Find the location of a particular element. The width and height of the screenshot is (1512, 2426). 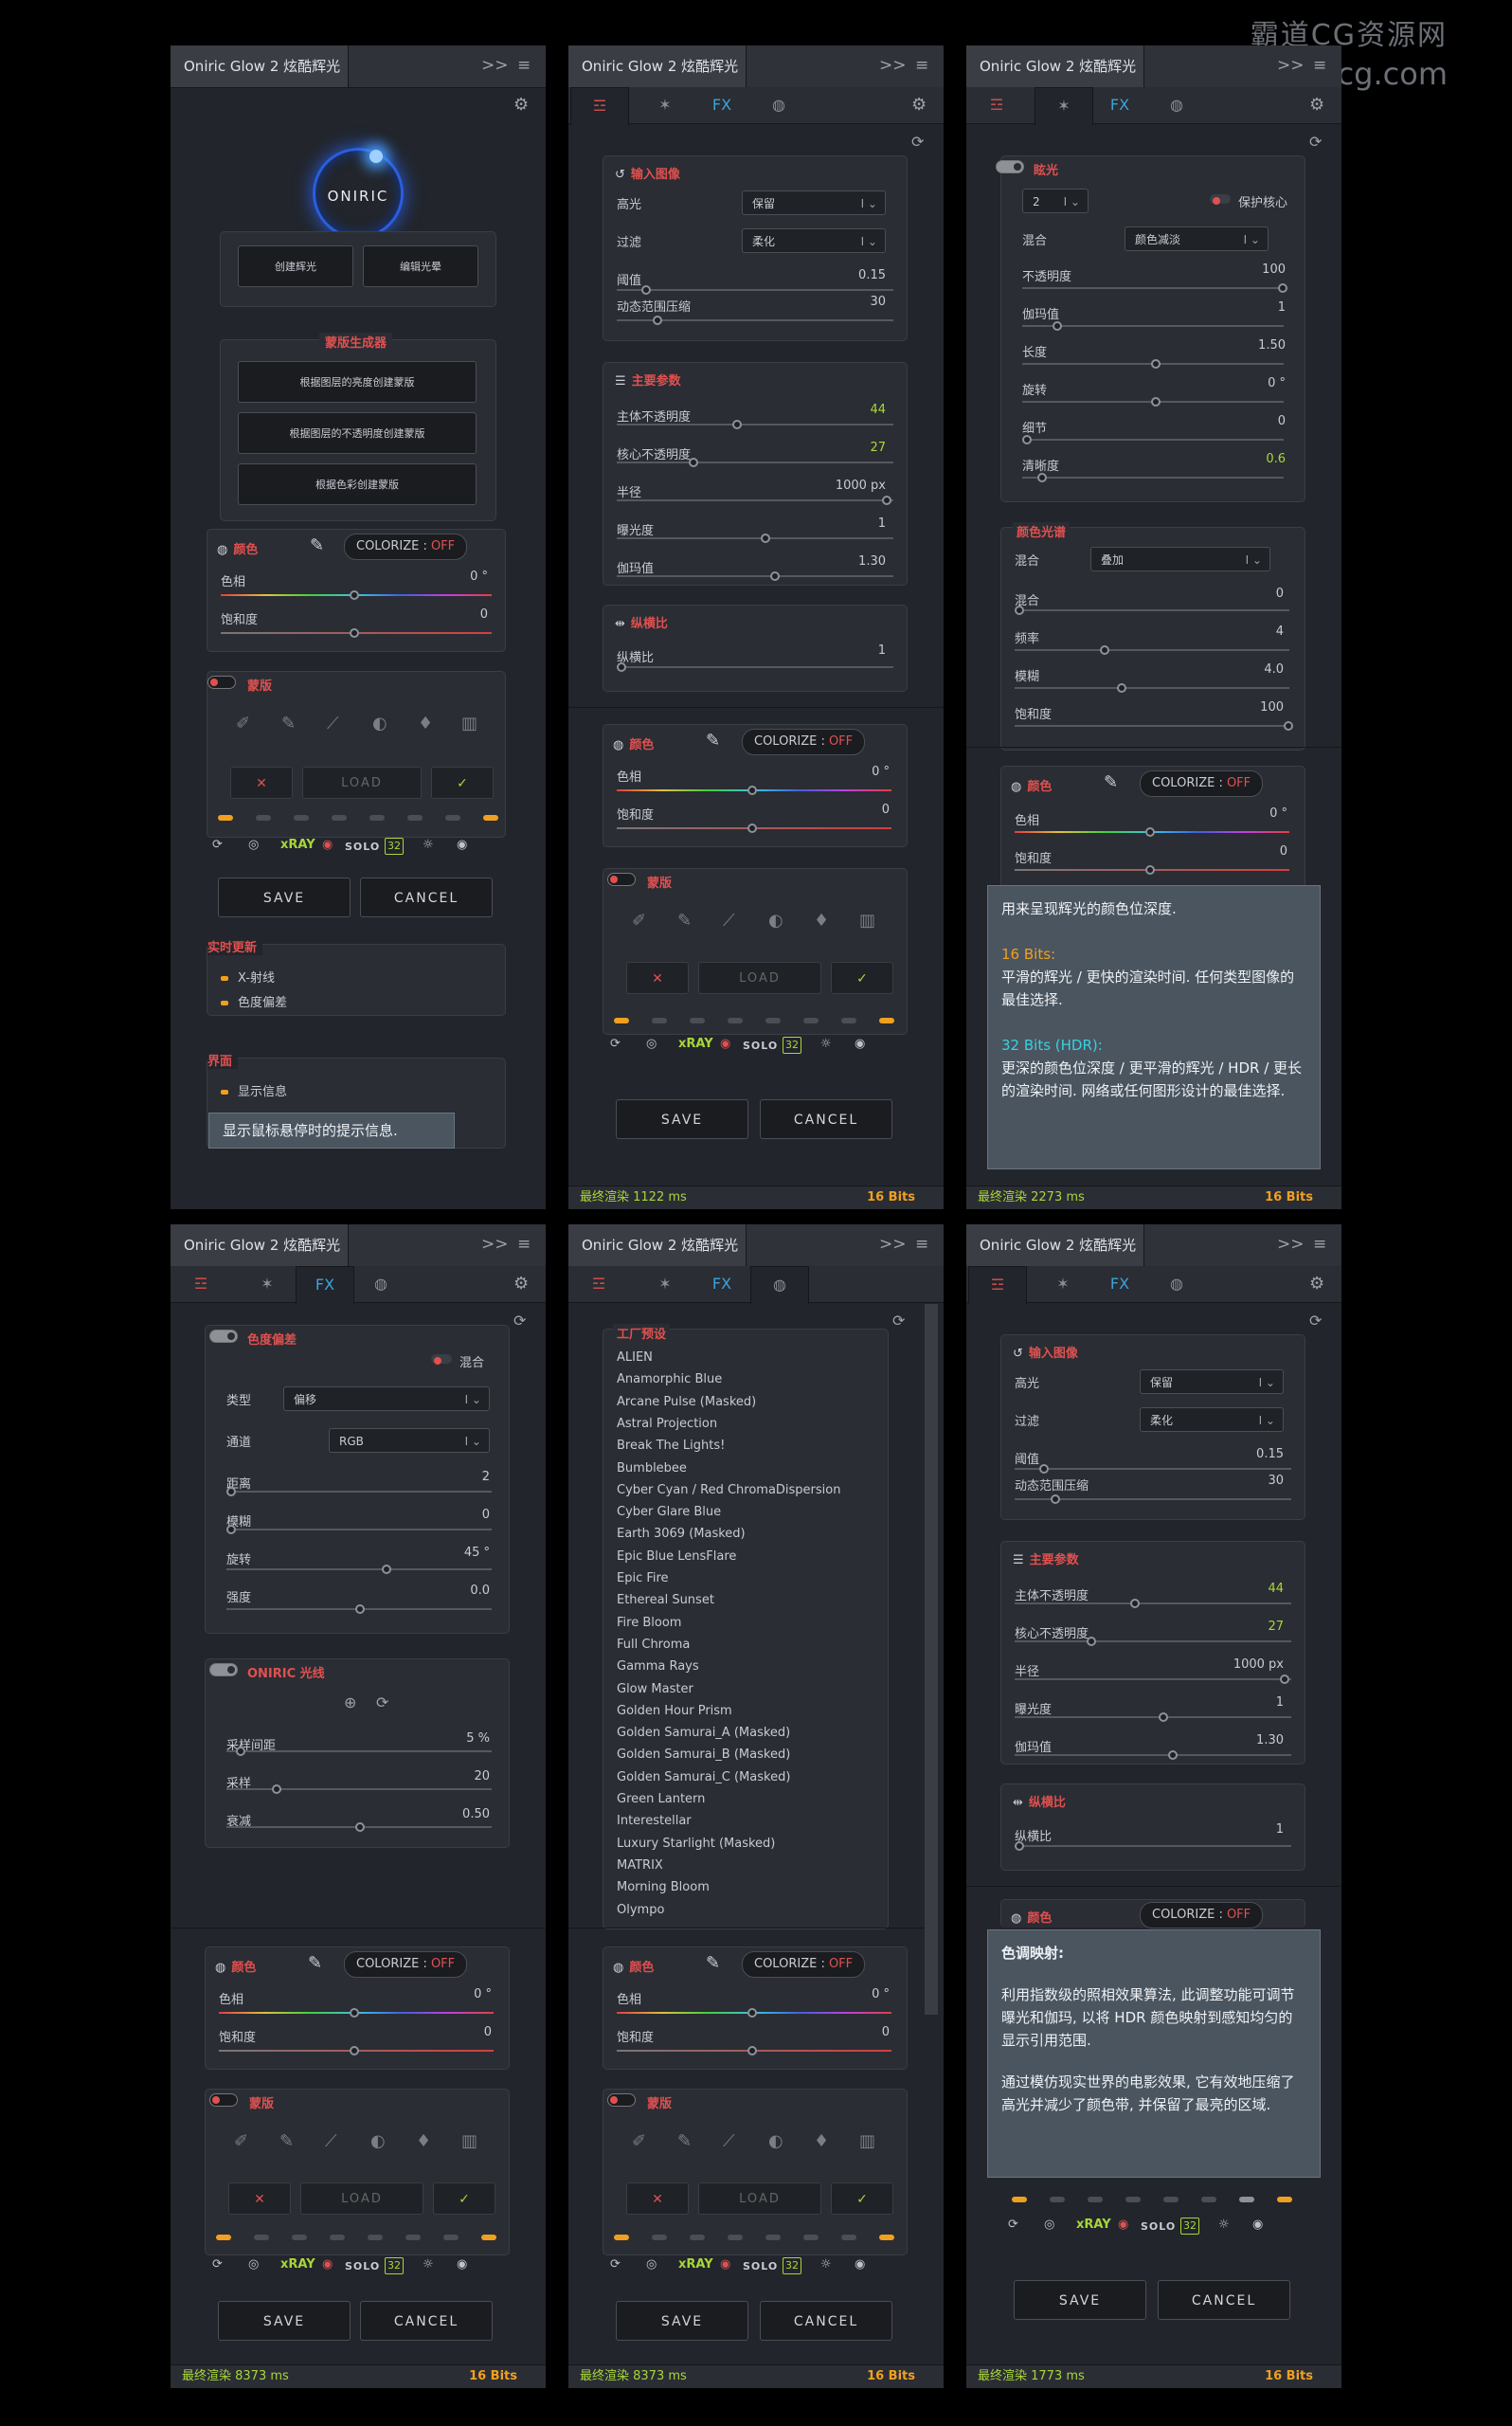

preset-item: Anamorphic Blue is located at coordinates (669, 1379).